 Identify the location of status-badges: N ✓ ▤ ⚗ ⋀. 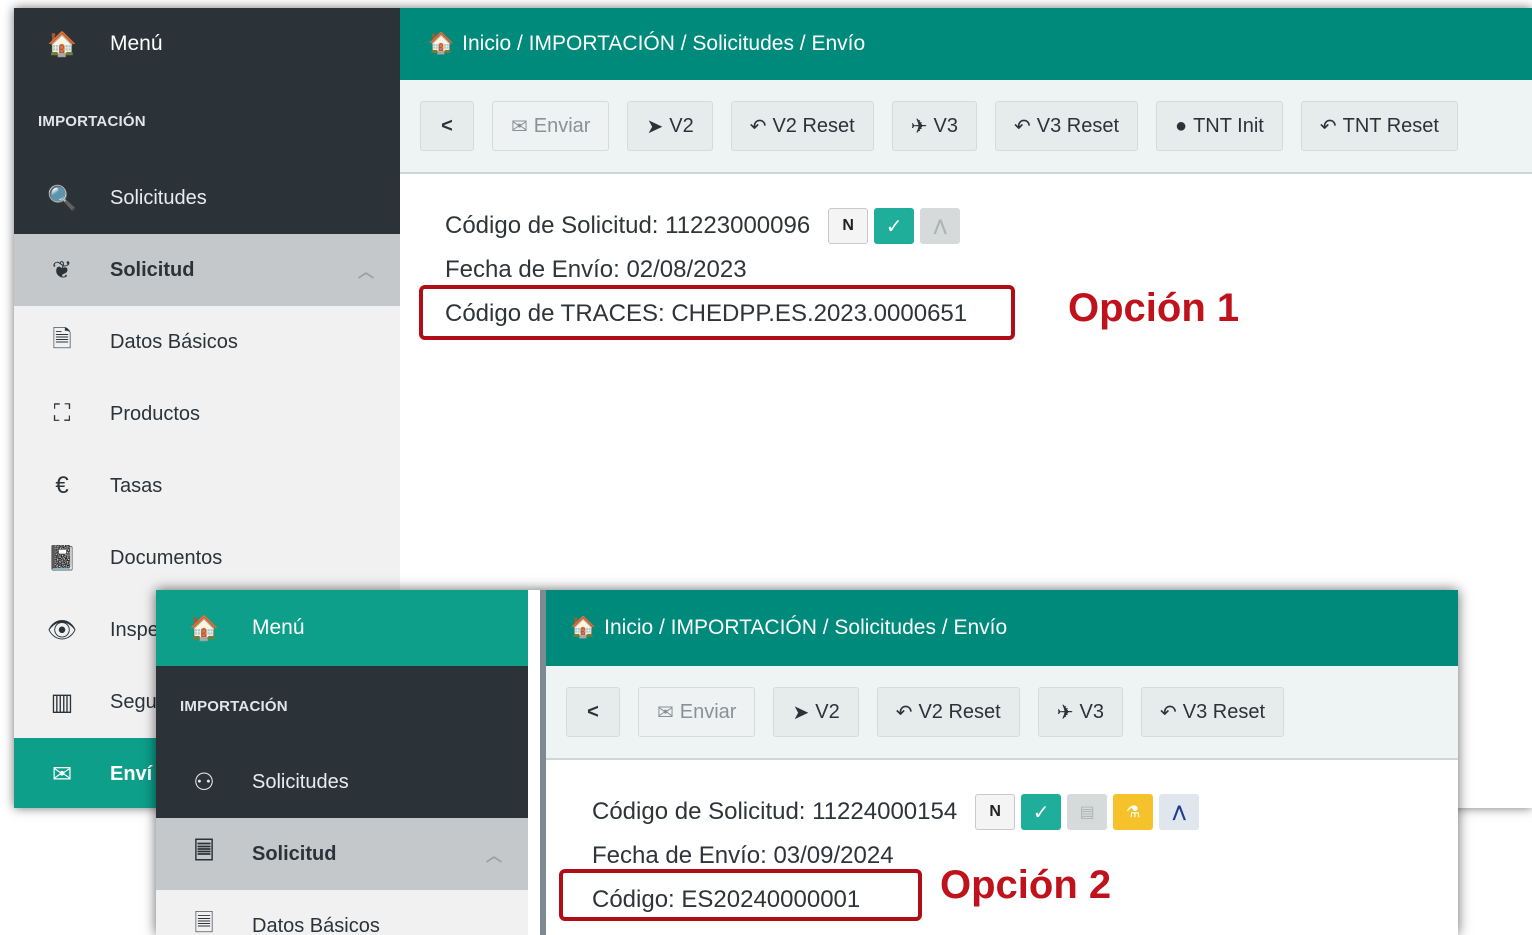
(1087, 812).